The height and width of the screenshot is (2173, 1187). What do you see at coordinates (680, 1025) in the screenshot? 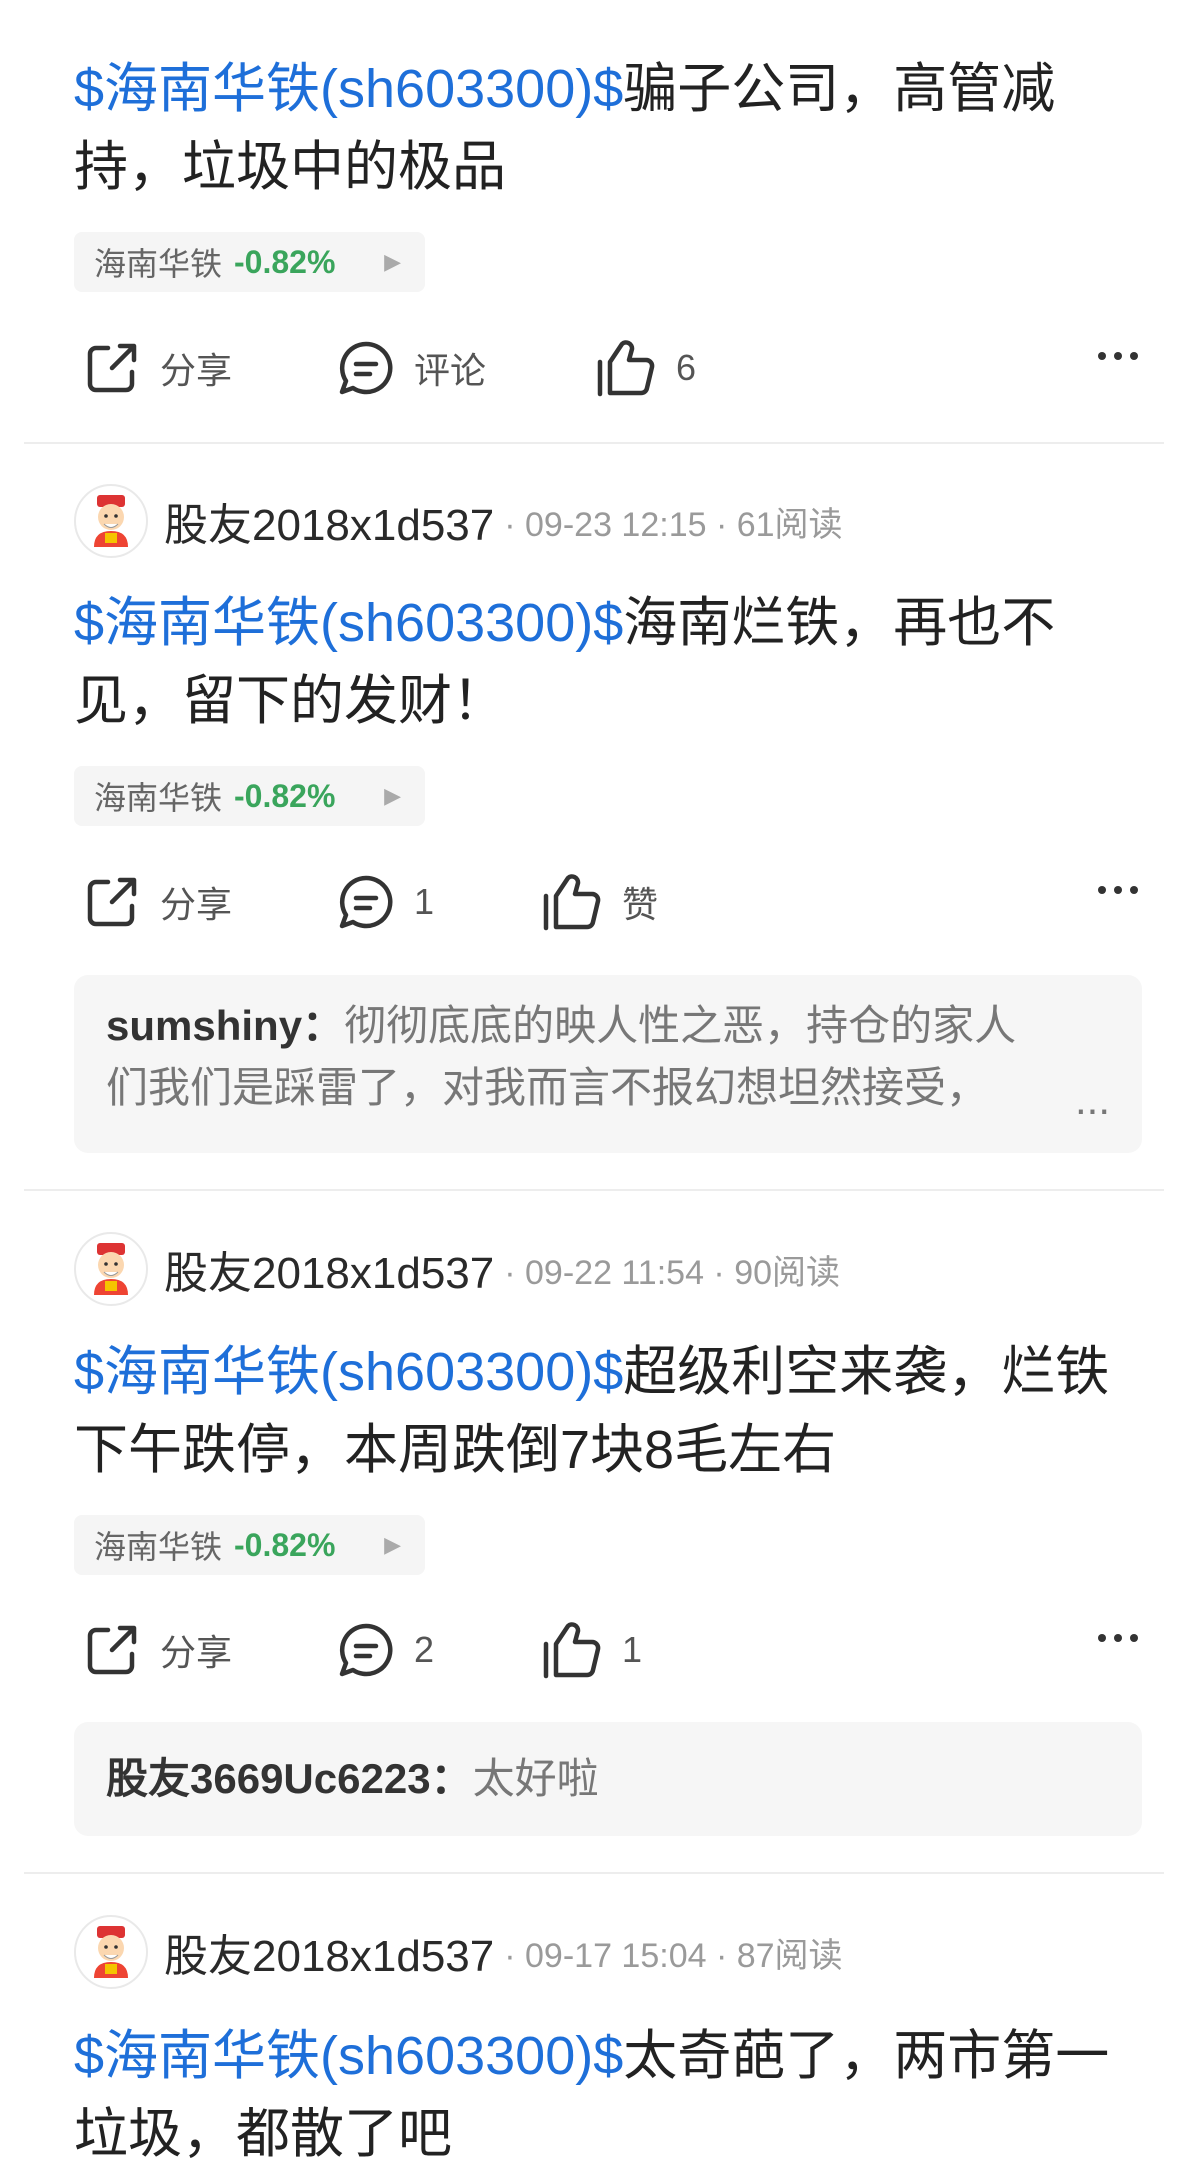
I see `comment-text: 彻彻底底的映人性之恶，持仓的家人` at bounding box center [680, 1025].